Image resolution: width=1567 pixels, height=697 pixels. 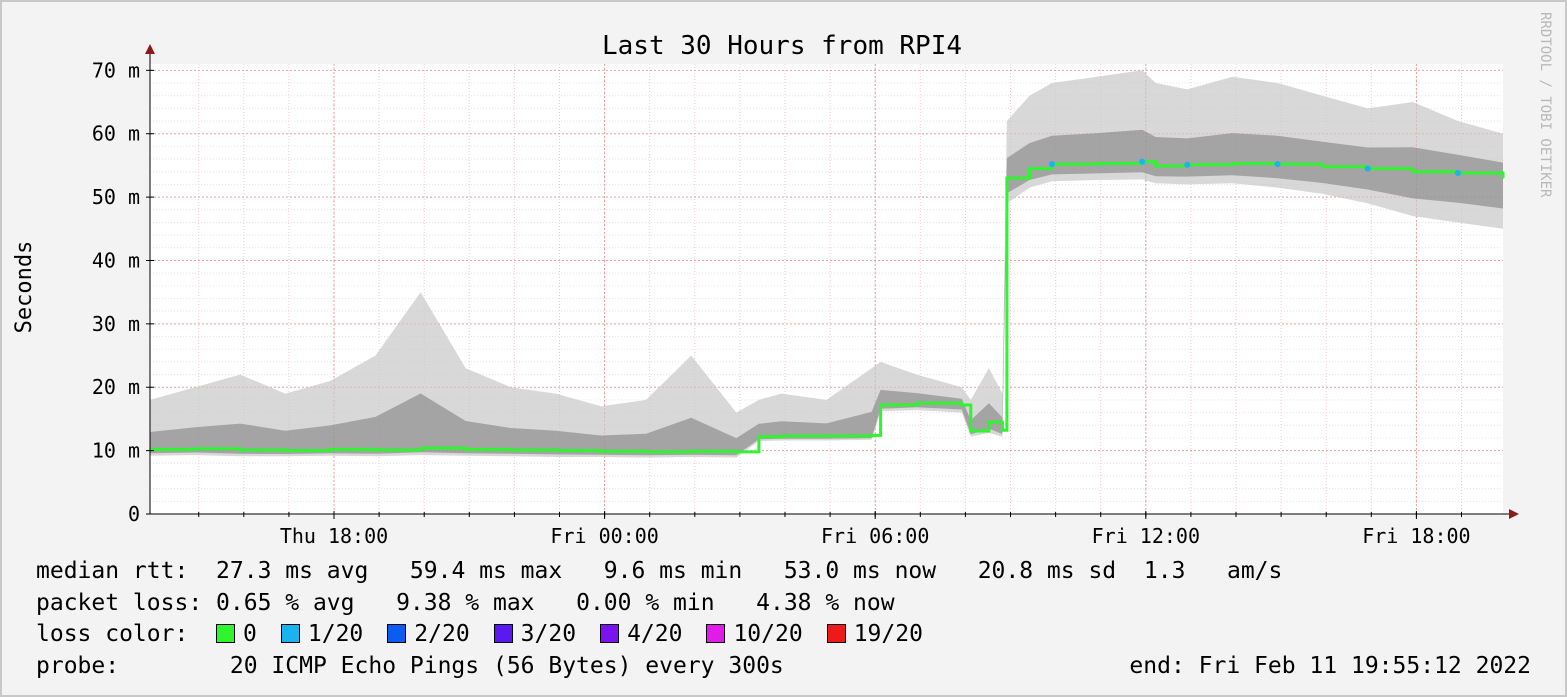 I want to click on loss-color-item: 19/20, so click(x=874, y=634).